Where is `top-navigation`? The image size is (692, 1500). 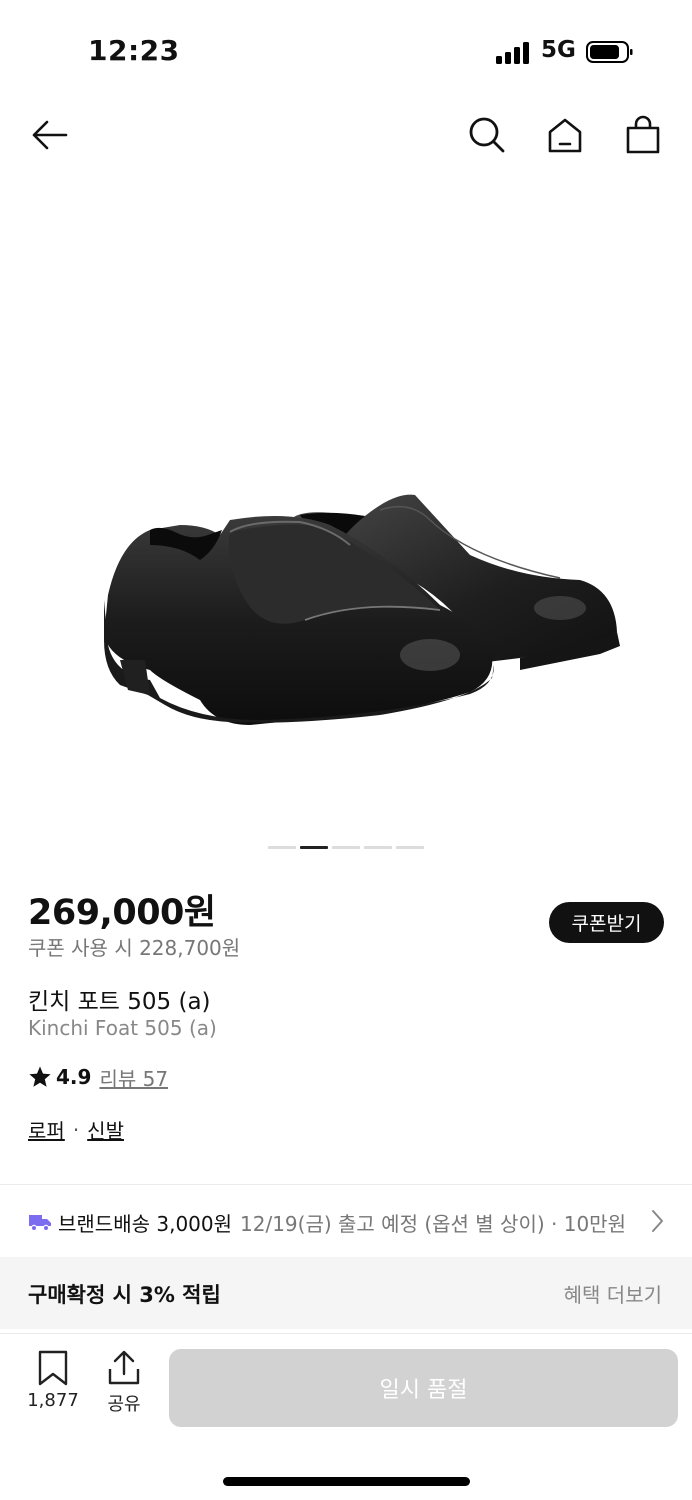
top-navigation is located at coordinates (346, 135).